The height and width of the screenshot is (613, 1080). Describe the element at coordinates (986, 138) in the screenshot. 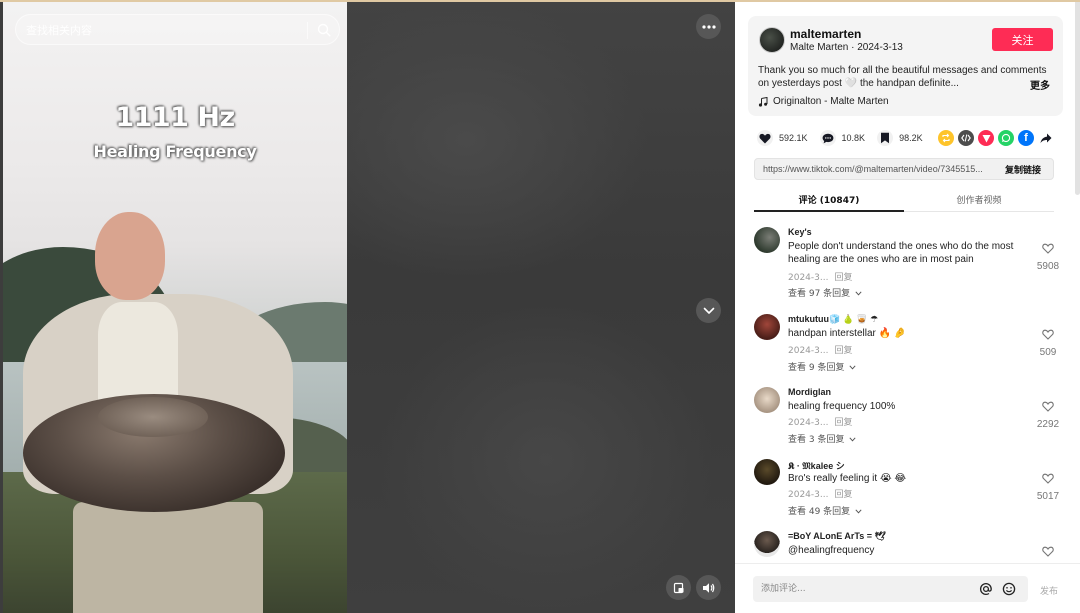

I see `send-icon` at that location.